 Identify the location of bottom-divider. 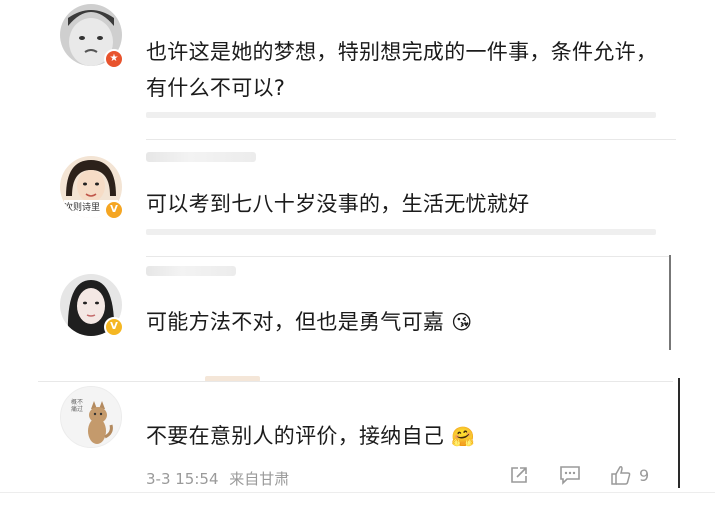
(357, 492).